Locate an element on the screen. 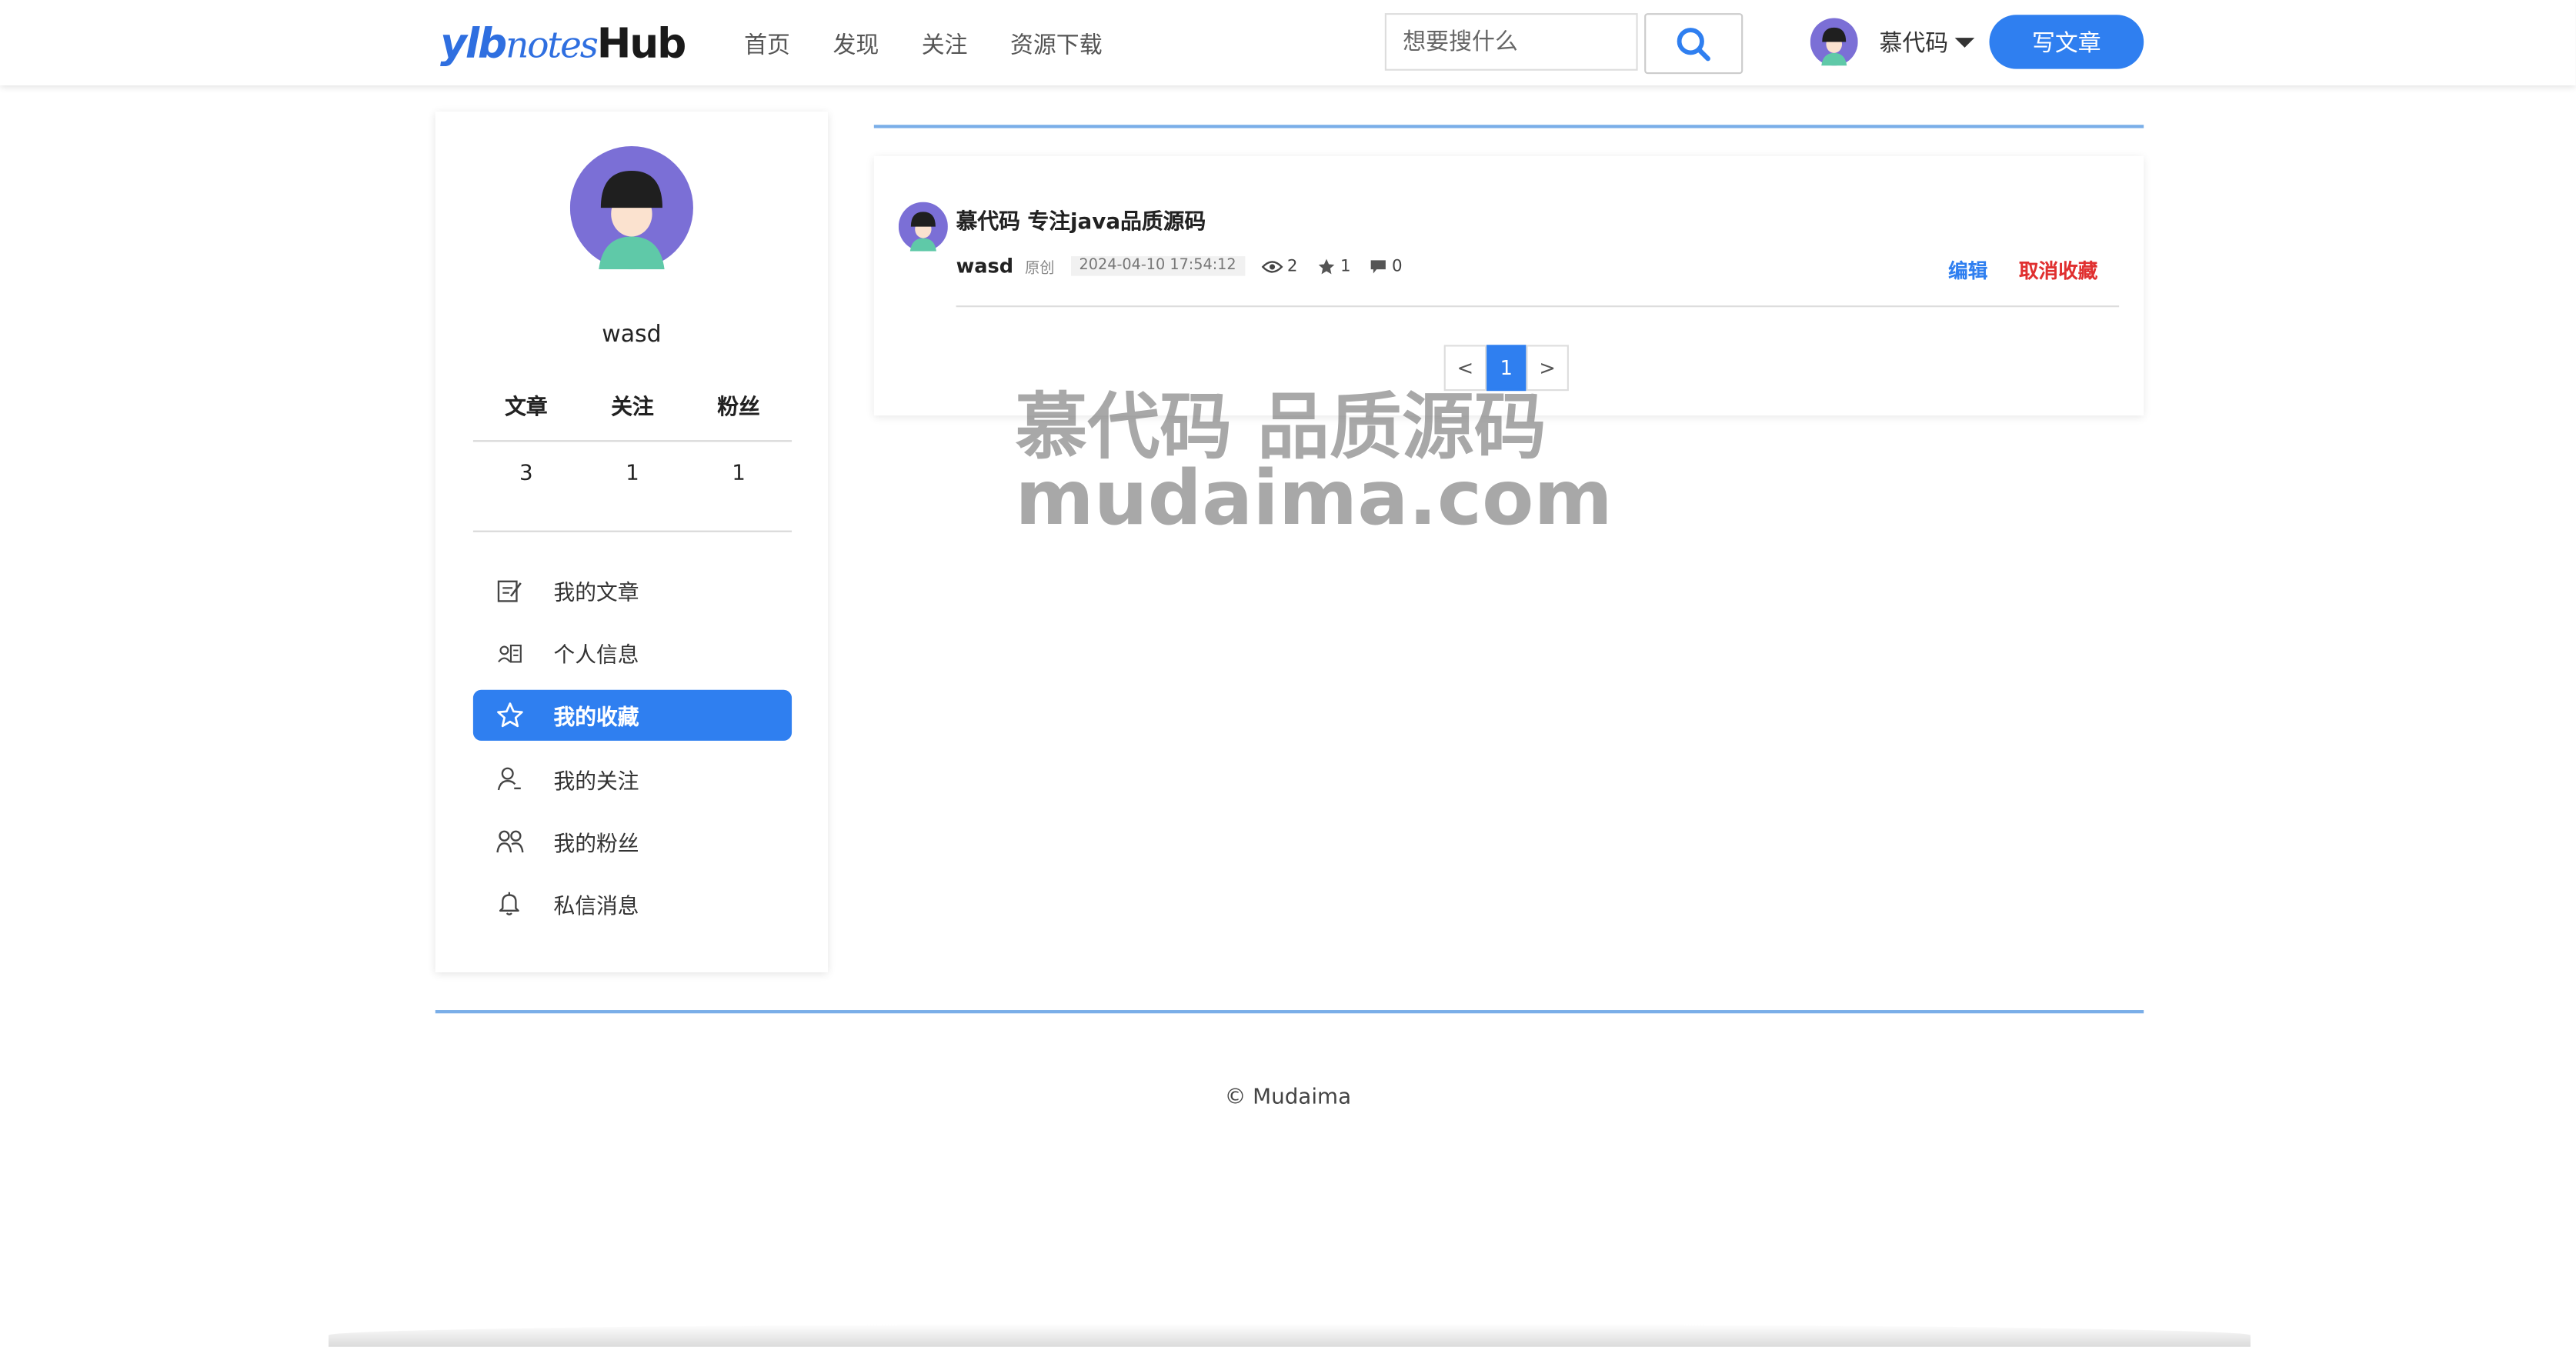  stars-stat: 1 is located at coordinates (1334, 266).